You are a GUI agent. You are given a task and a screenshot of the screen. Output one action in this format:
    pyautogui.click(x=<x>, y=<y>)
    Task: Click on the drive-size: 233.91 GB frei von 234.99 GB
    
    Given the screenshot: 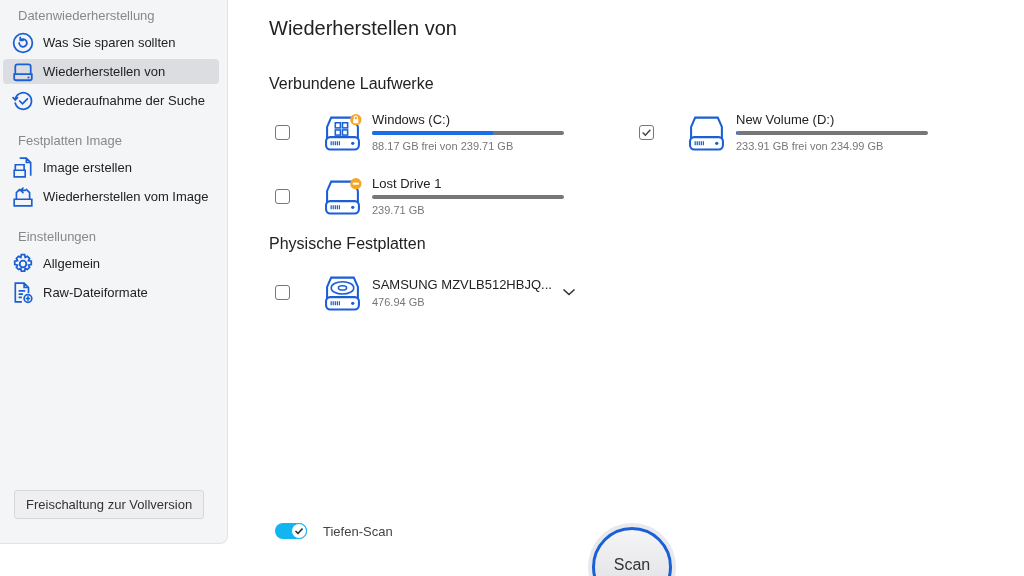 What is the action you would take?
    pyautogui.click(x=810, y=146)
    